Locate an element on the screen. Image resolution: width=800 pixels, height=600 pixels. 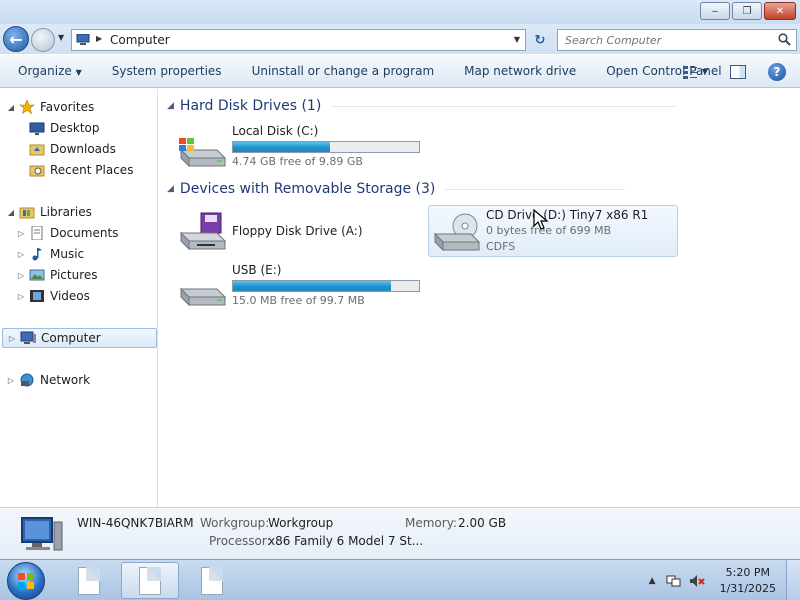
drive-d-name: CD Drive (D:) Tiny7 x86 R1 is located at coordinates (567, 215).